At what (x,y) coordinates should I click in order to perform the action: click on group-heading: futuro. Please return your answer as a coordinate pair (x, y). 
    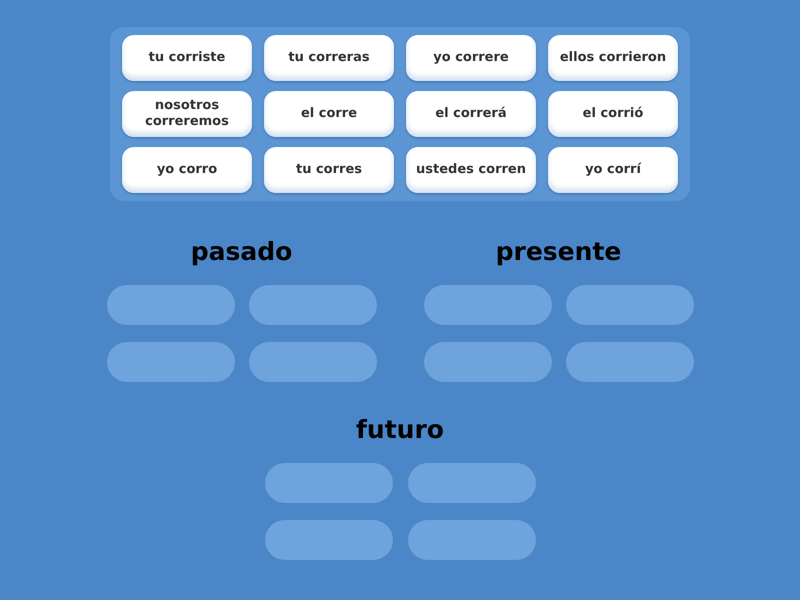
    Looking at the image, I should click on (400, 430).